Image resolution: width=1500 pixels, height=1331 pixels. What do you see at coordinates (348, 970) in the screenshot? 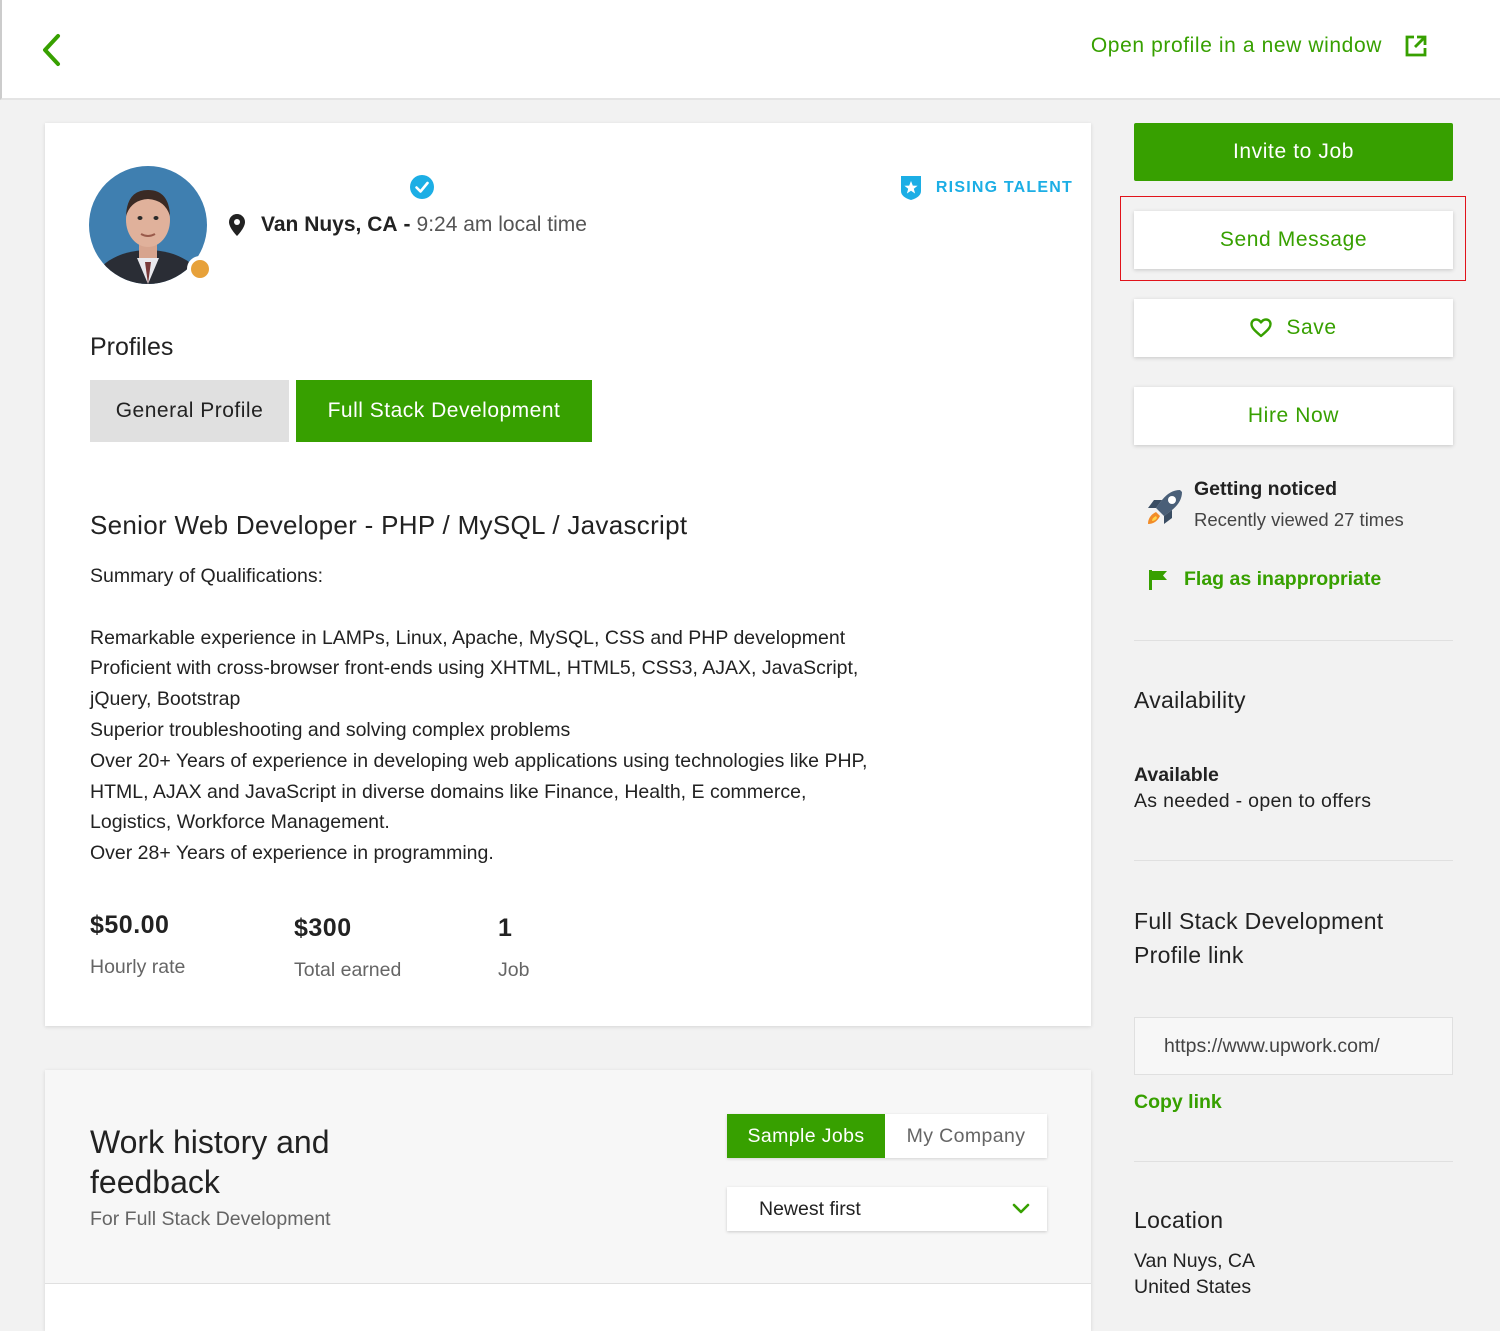
I see `total-earned-label: Total earned` at bounding box center [348, 970].